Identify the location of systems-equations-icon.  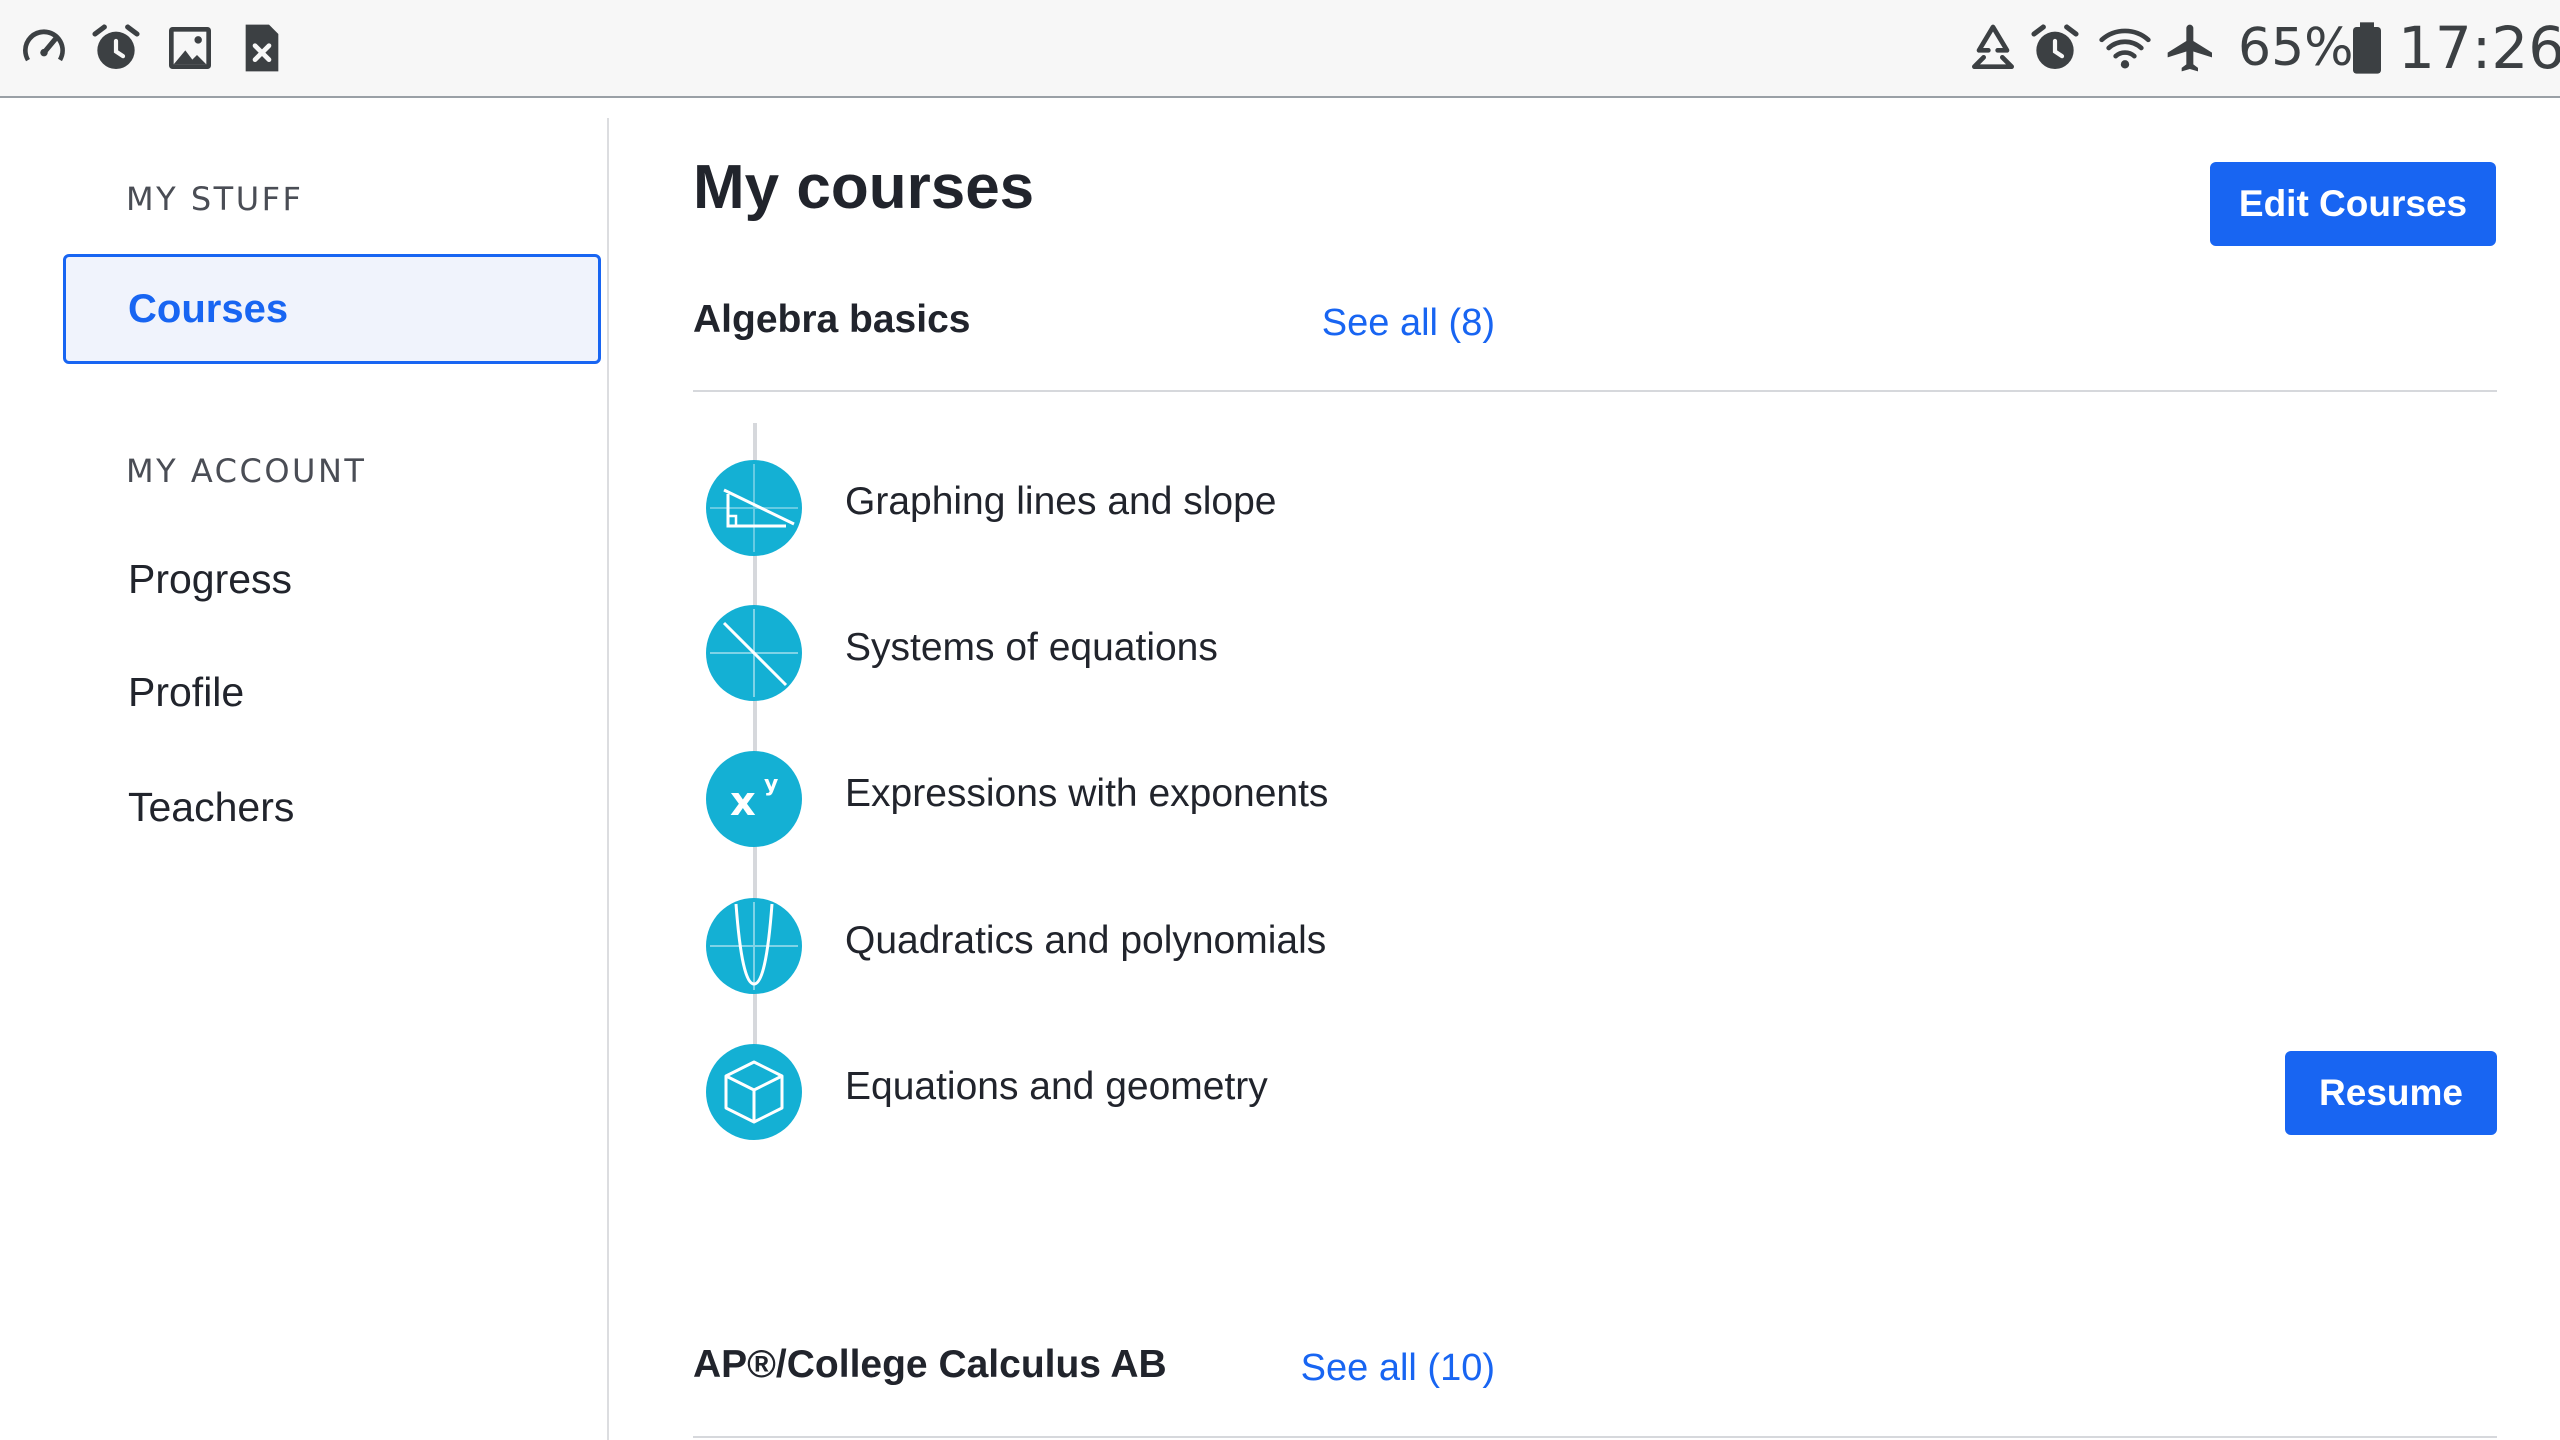
(754, 653).